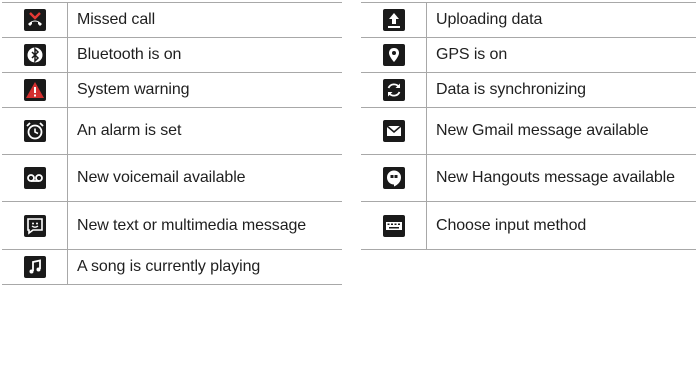  I want to click on sync-icon, so click(393, 90).